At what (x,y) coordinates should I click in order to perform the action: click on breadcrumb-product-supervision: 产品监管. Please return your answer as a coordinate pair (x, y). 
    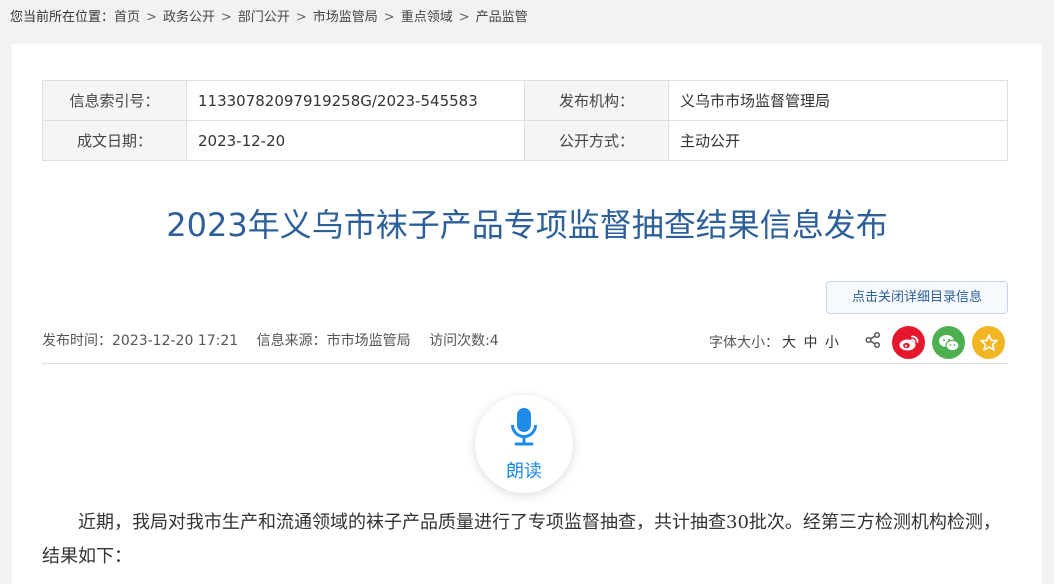
    Looking at the image, I should click on (502, 17).